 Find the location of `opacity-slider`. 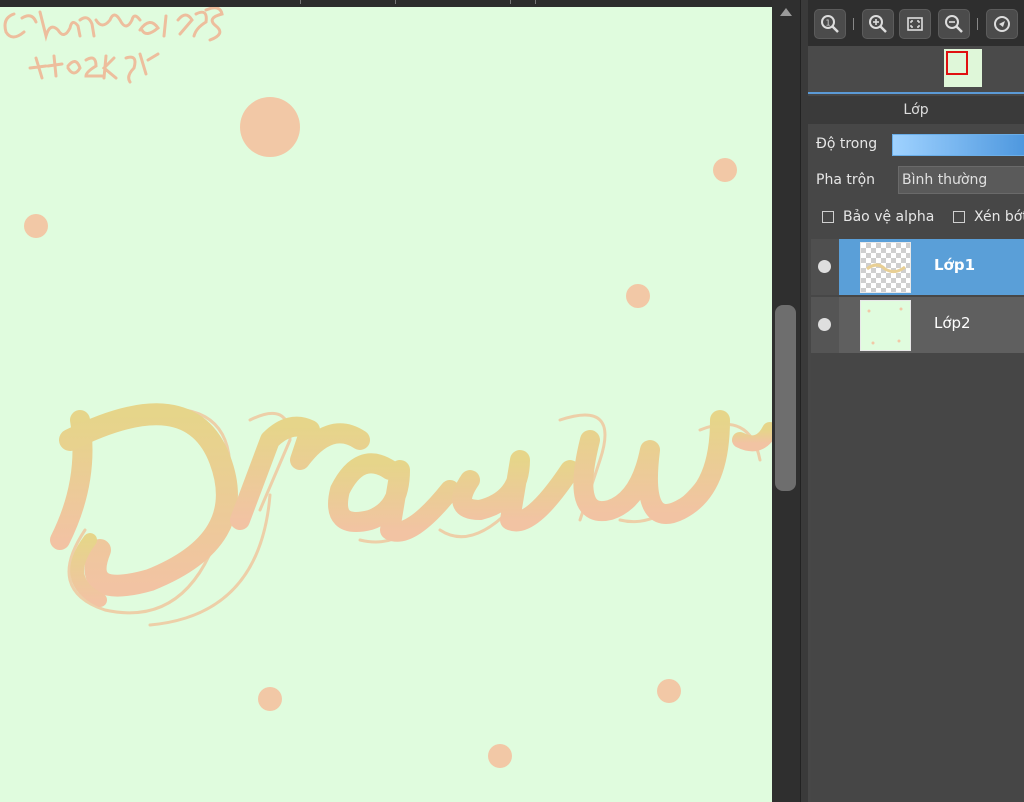

opacity-slider is located at coordinates (958, 145).